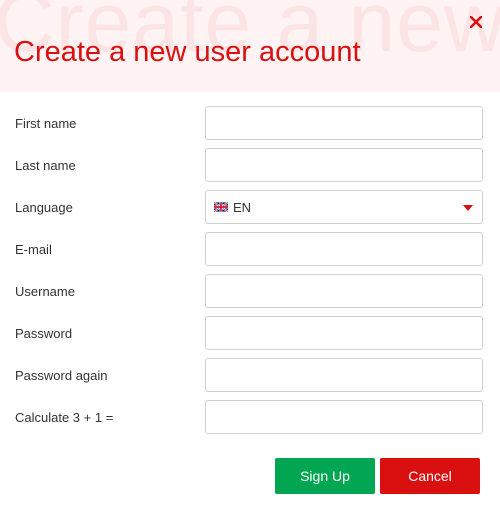 The height and width of the screenshot is (508, 500). Describe the element at coordinates (344, 417) in the screenshot. I see `captcha-input` at that location.